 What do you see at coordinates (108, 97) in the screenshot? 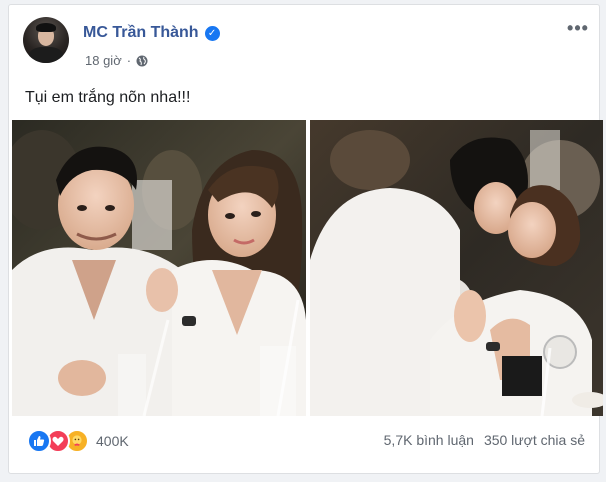
I see `post-text: Tụi em trắng nõn nha!!!` at bounding box center [108, 97].